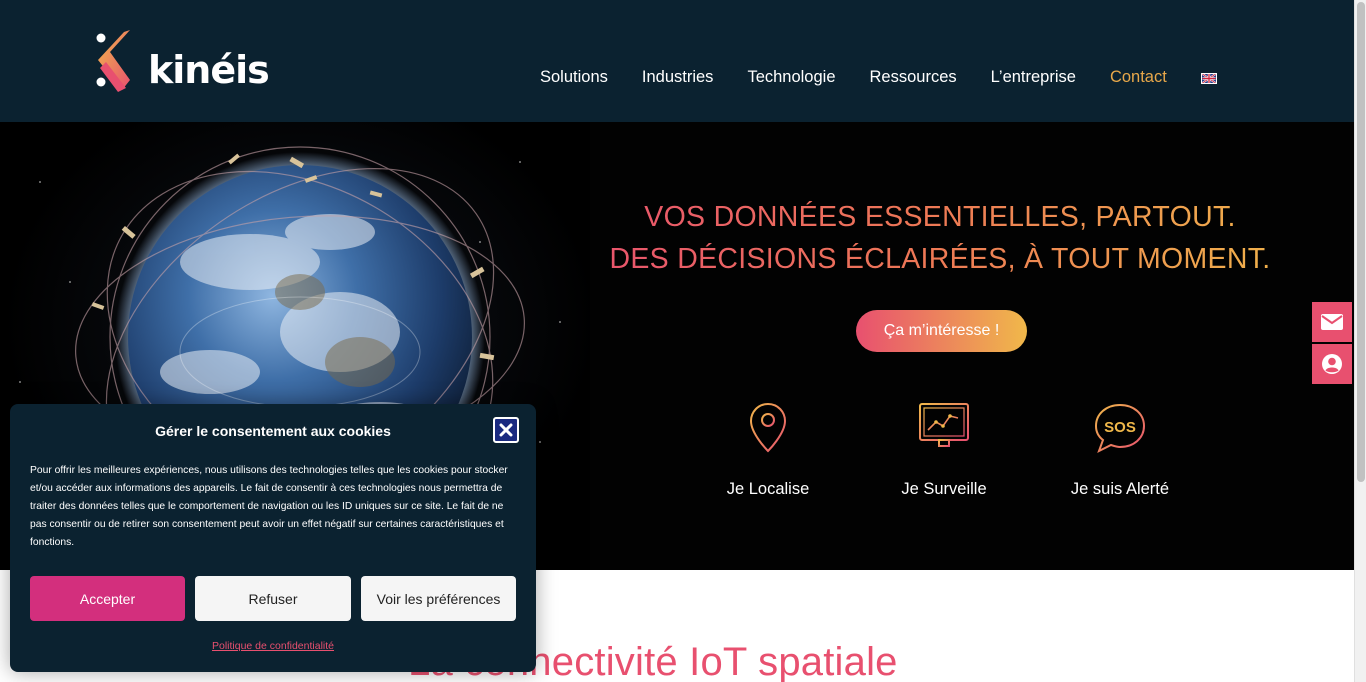 The image size is (1366, 682). What do you see at coordinates (944, 426) in the screenshot?
I see `monitor-chart-icon` at bounding box center [944, 426].